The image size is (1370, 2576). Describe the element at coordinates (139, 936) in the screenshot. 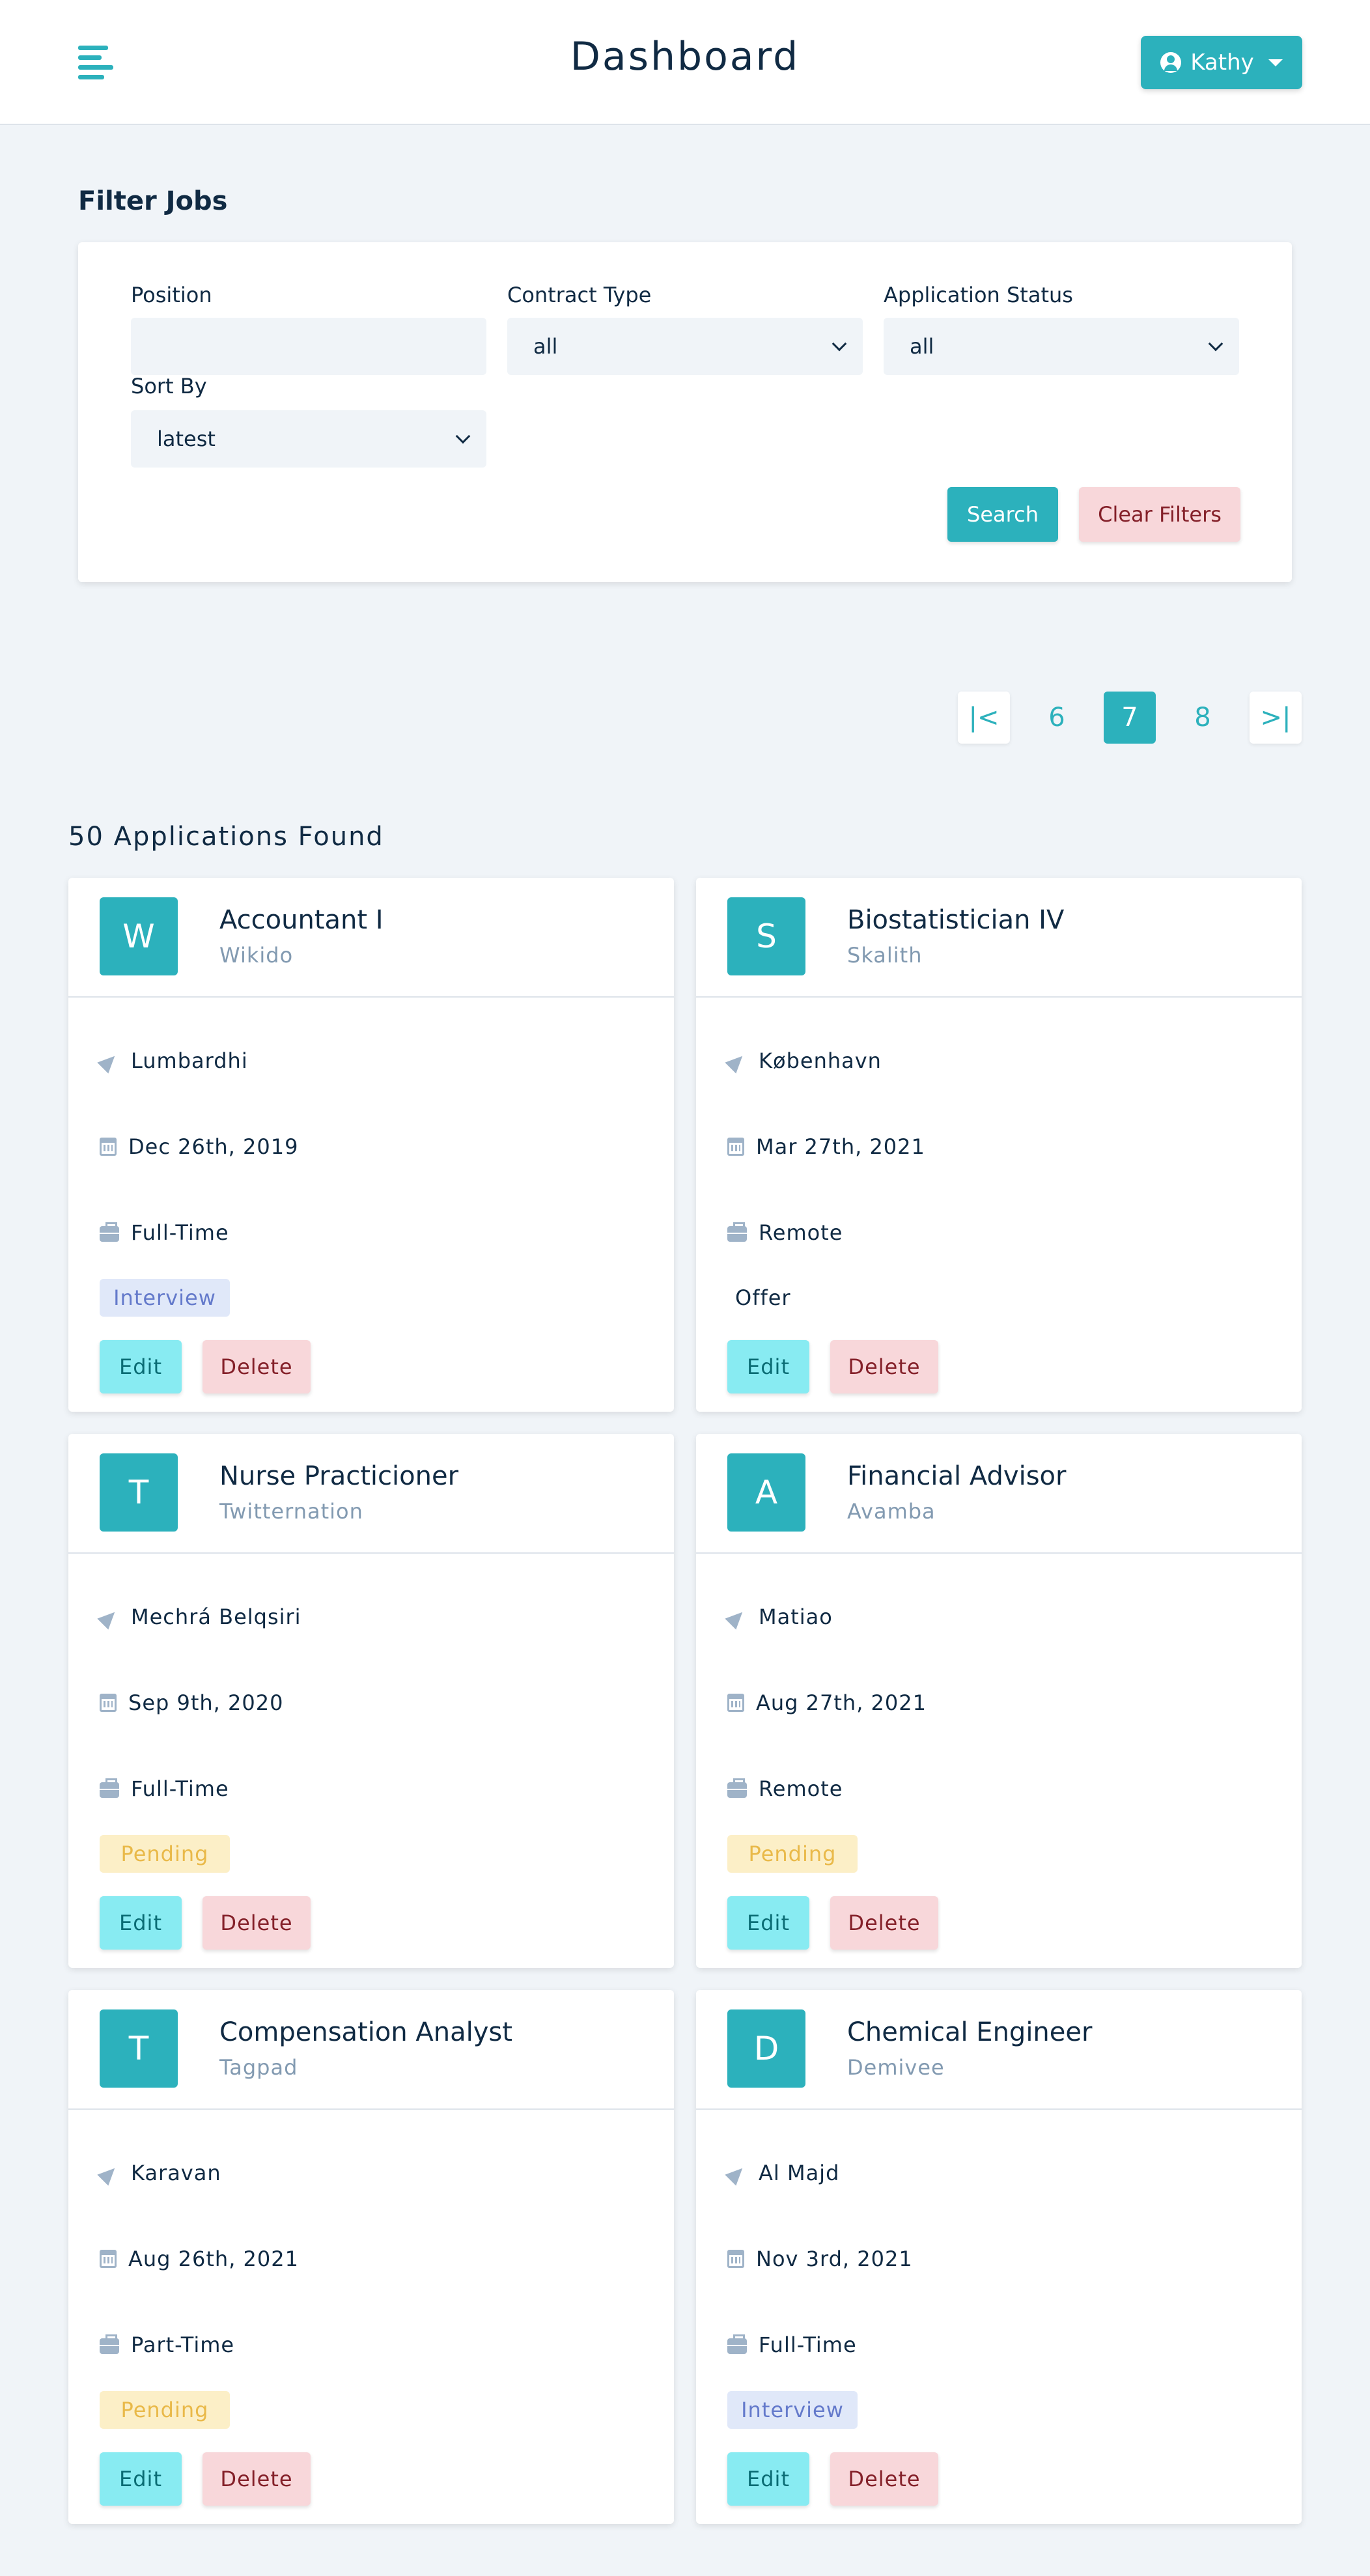

I see `company-avatar: W` at that location.